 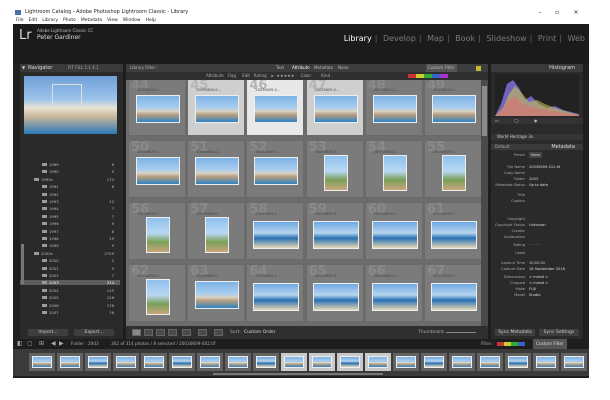 What do you see at coordinates (298, 374) in the screenshot?
I see `filmstrip-scrollbar` at bounding box center [298, 374].